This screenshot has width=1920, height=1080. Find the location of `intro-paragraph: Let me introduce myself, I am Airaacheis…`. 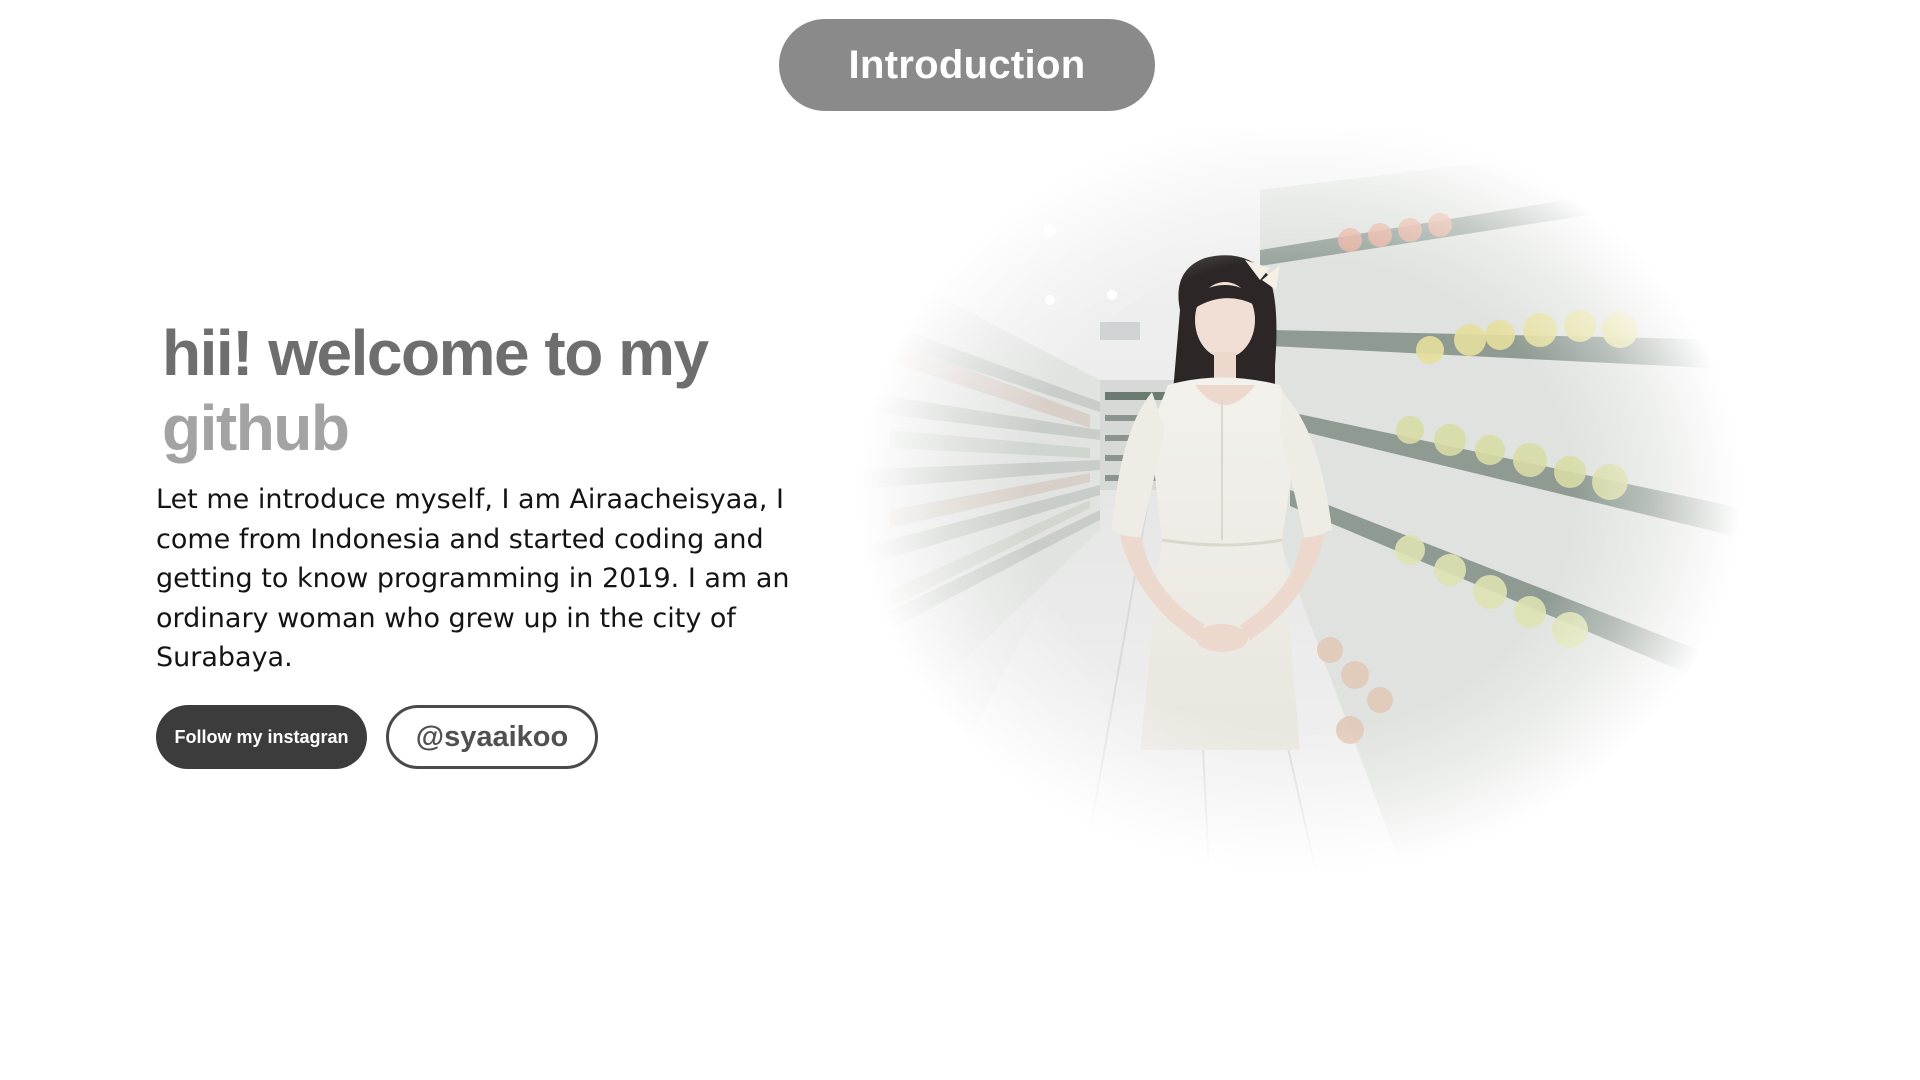

intro-paragraph: Let me introduce myself, I am Airaacheis… is located at coordinates (473, 578).